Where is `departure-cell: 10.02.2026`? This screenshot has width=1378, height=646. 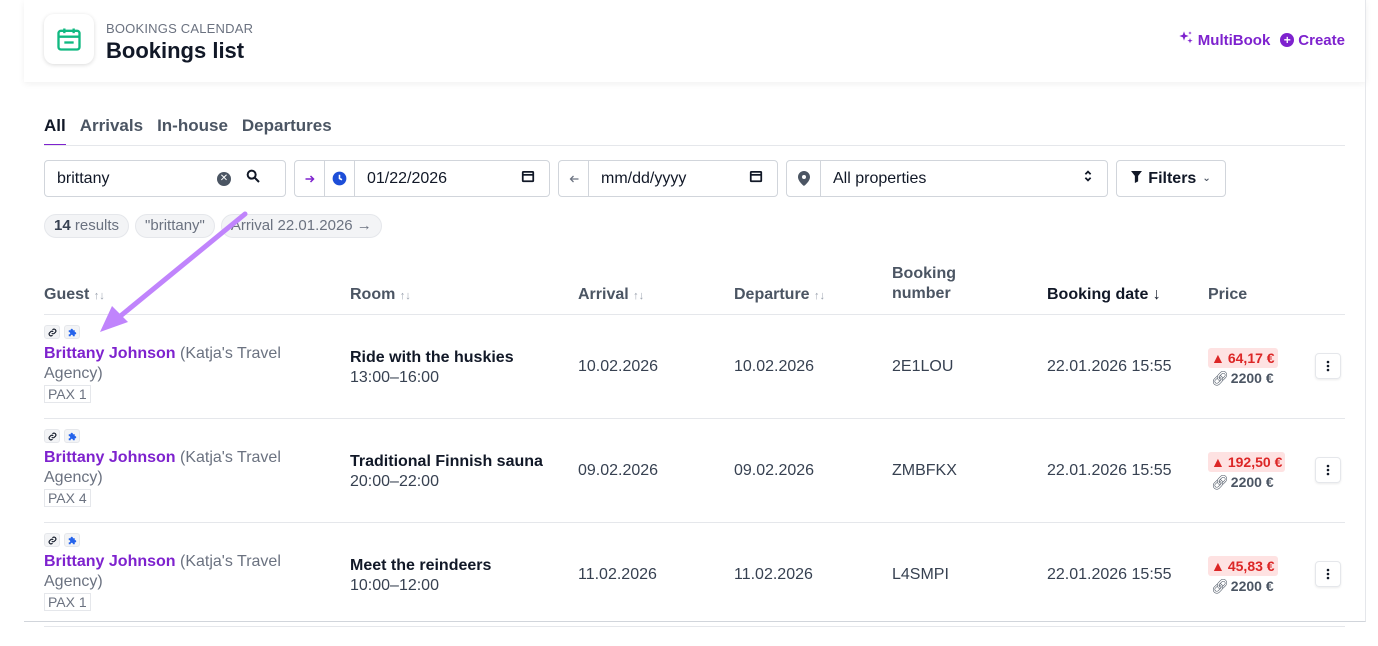
departure-cell: 10.02.2026 is located at coordinates (774, 366).